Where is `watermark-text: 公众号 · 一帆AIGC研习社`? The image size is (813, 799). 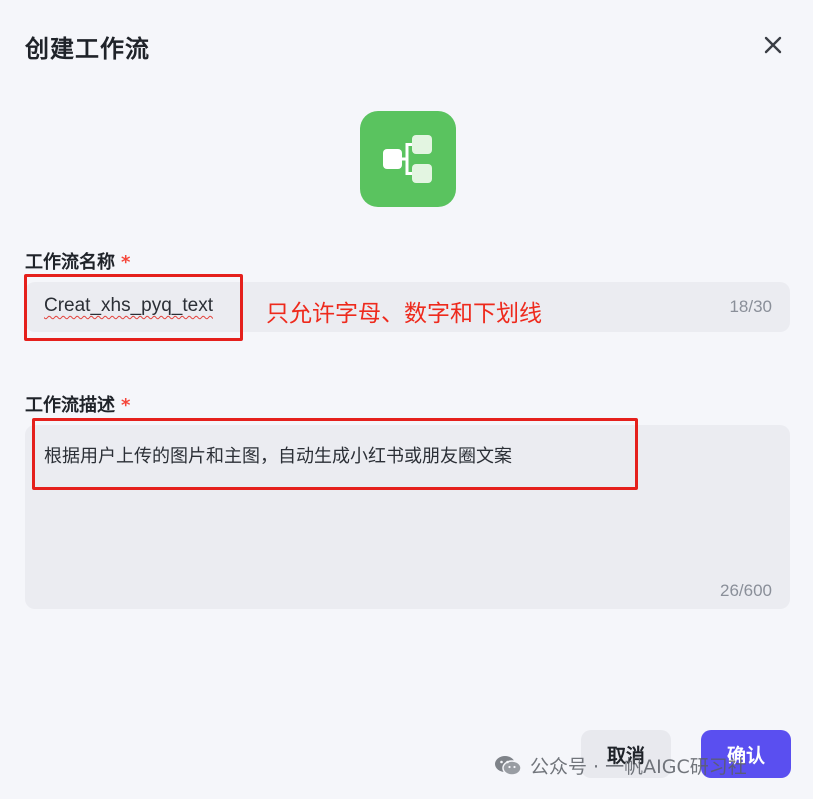 watermark-text: 公众号 · 一帆AIGC研习社 is located at coordinates (638, 767).